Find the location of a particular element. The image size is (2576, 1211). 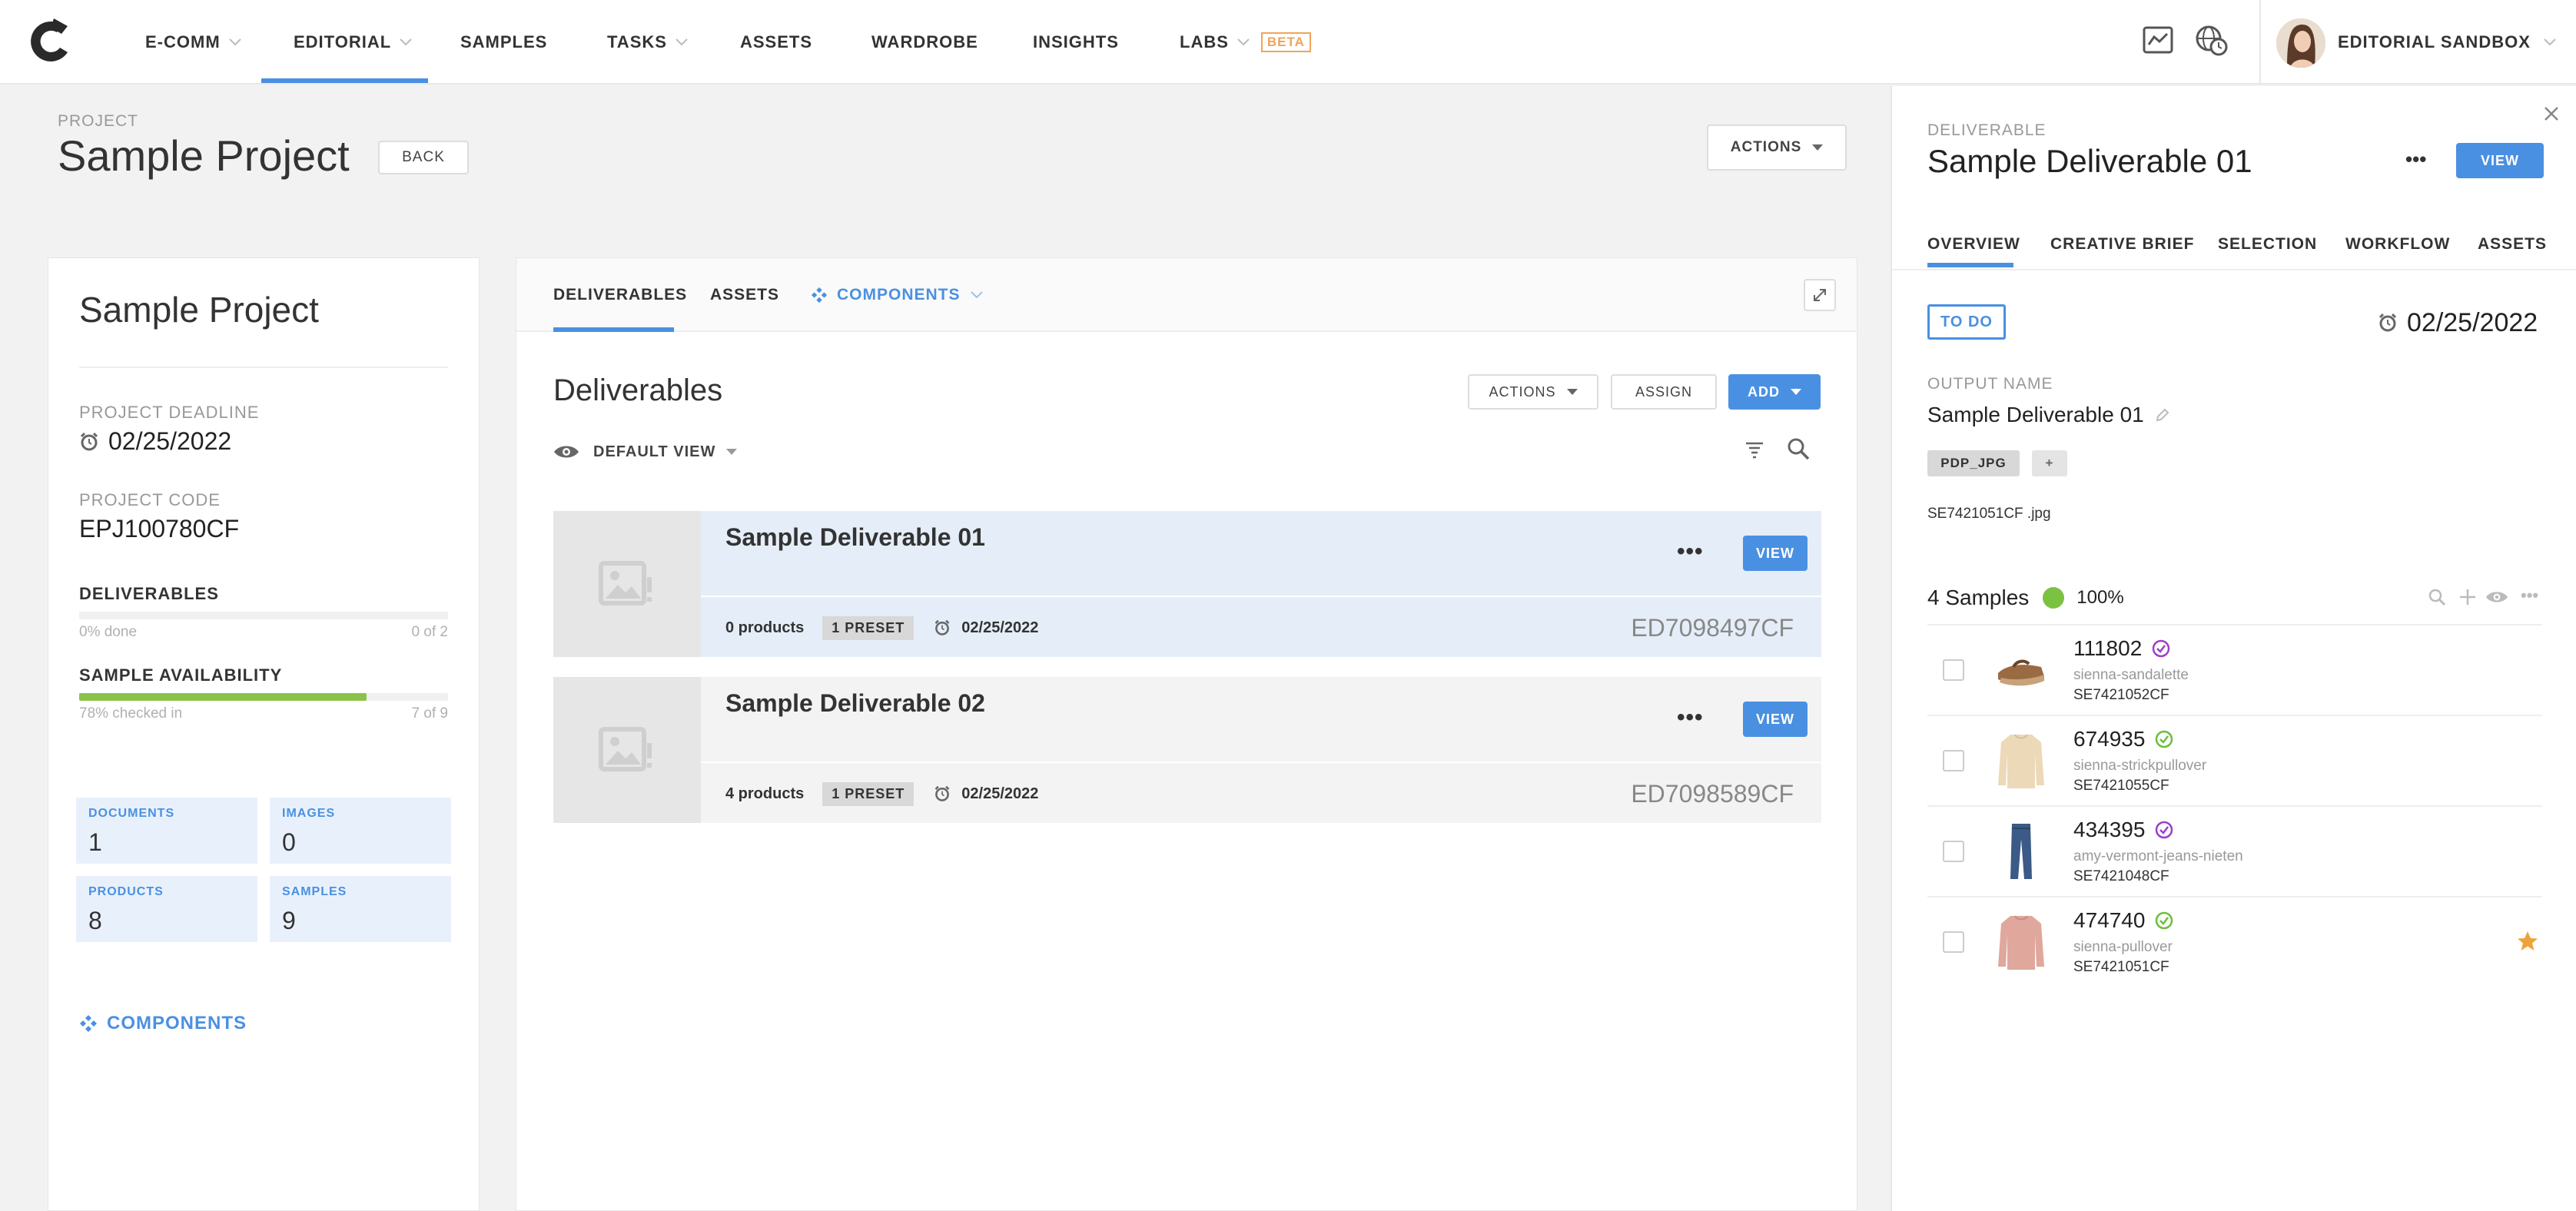

panel-due-date: 02/25/2022 is located at coordinates (2458, 323).